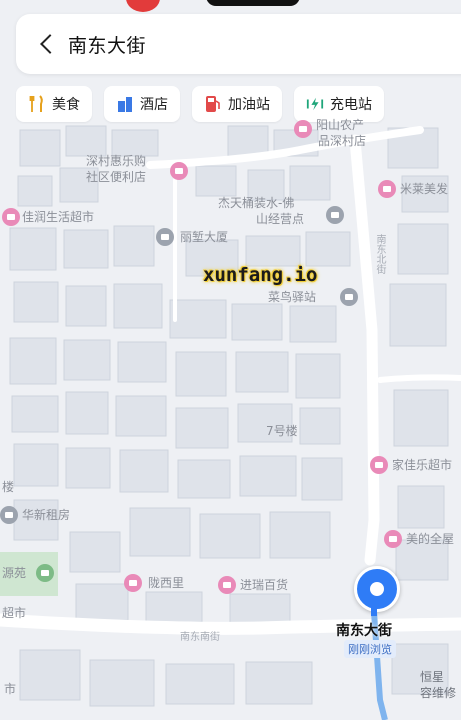 This screenshot has height=720, width=461. Describe the element at coordinates (438, 693) in the screenshot. I see `poi-label-hengxing-2: 容维修` at that location.